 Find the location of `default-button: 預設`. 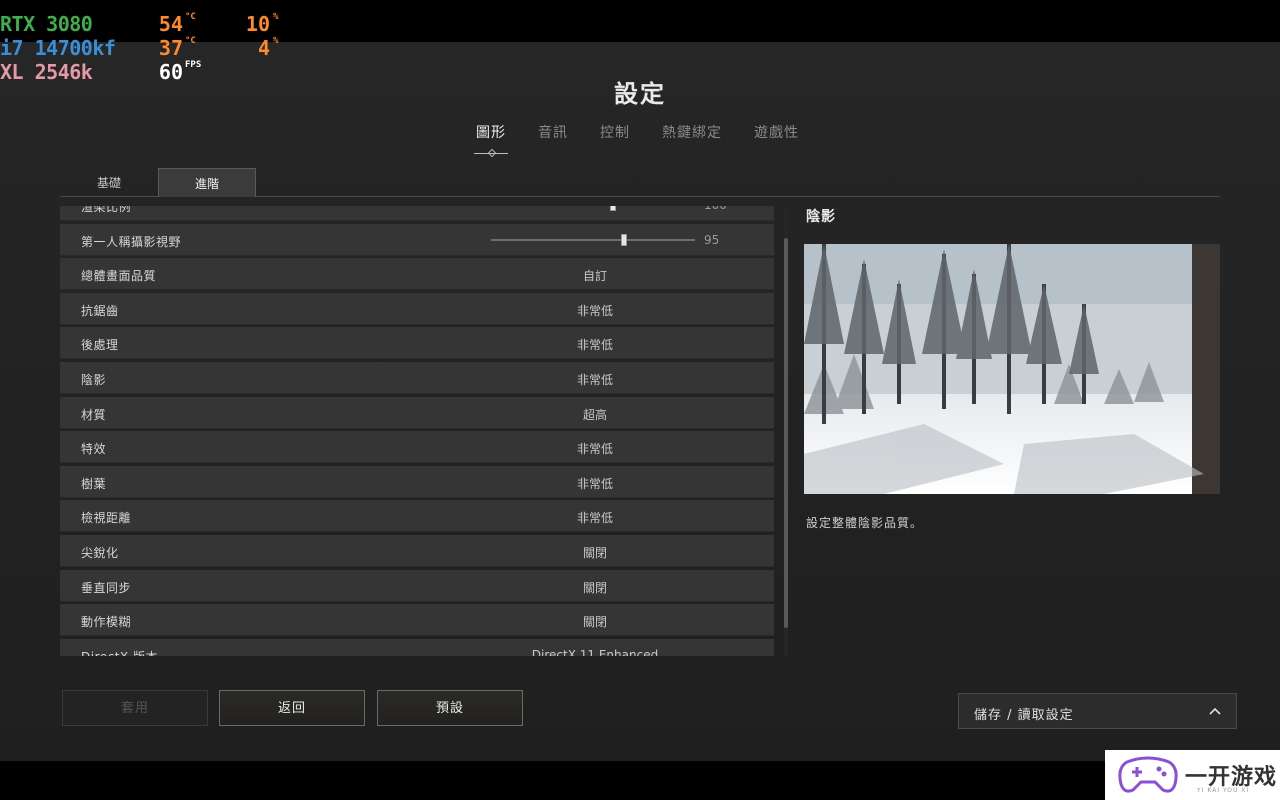

default-button: 預設 is located at coordinates (450, 708).